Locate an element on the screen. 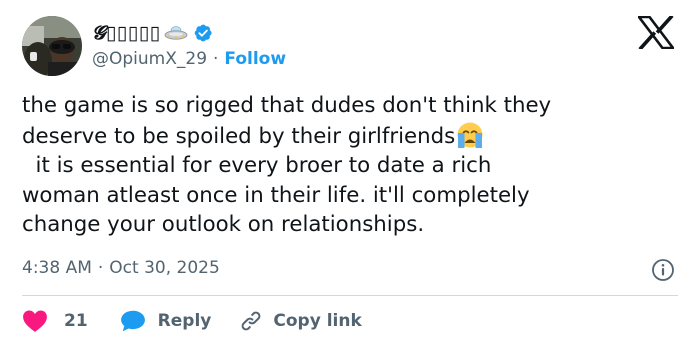 The height and width of the screenshot is (348, 700). avatar-photo-icon is located at coordinates (52, 46).